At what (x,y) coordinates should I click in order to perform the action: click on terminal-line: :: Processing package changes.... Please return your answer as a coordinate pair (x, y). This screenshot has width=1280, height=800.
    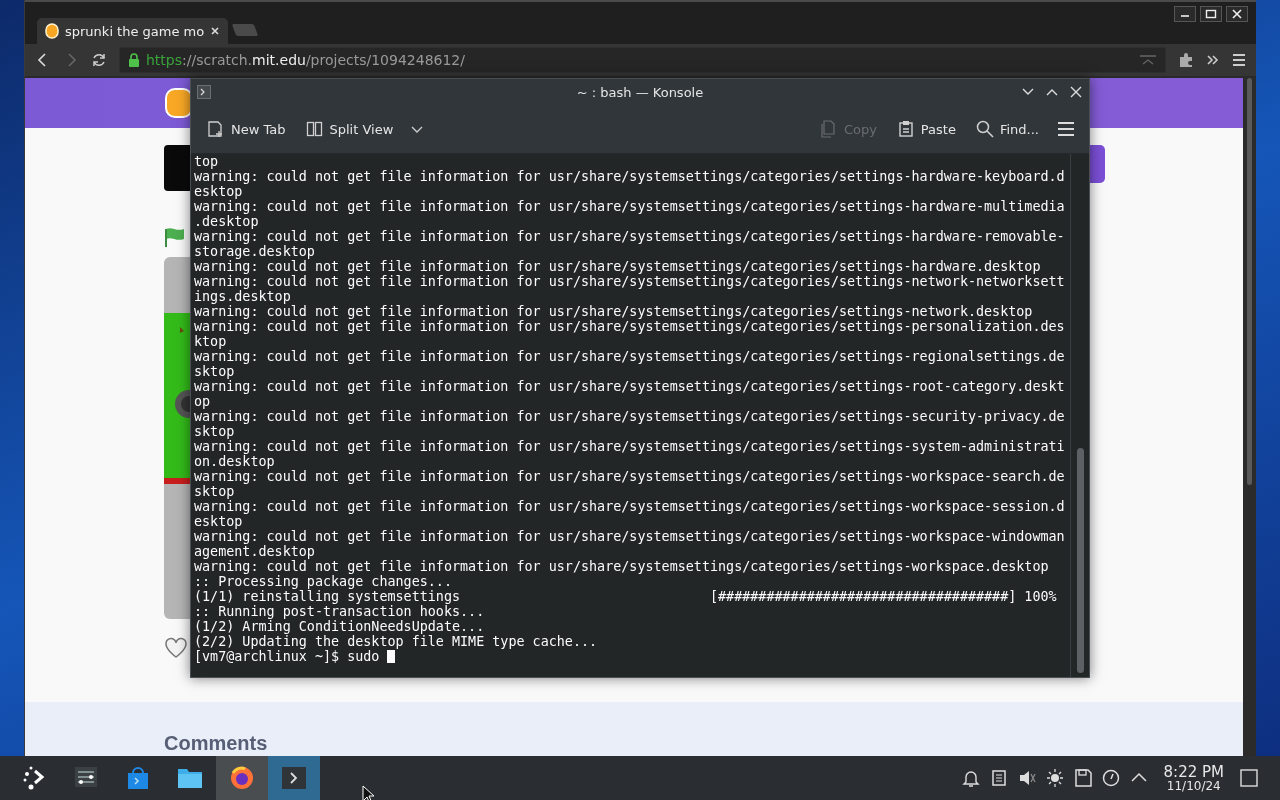
    Looking at the image, I should click on (323, 581).